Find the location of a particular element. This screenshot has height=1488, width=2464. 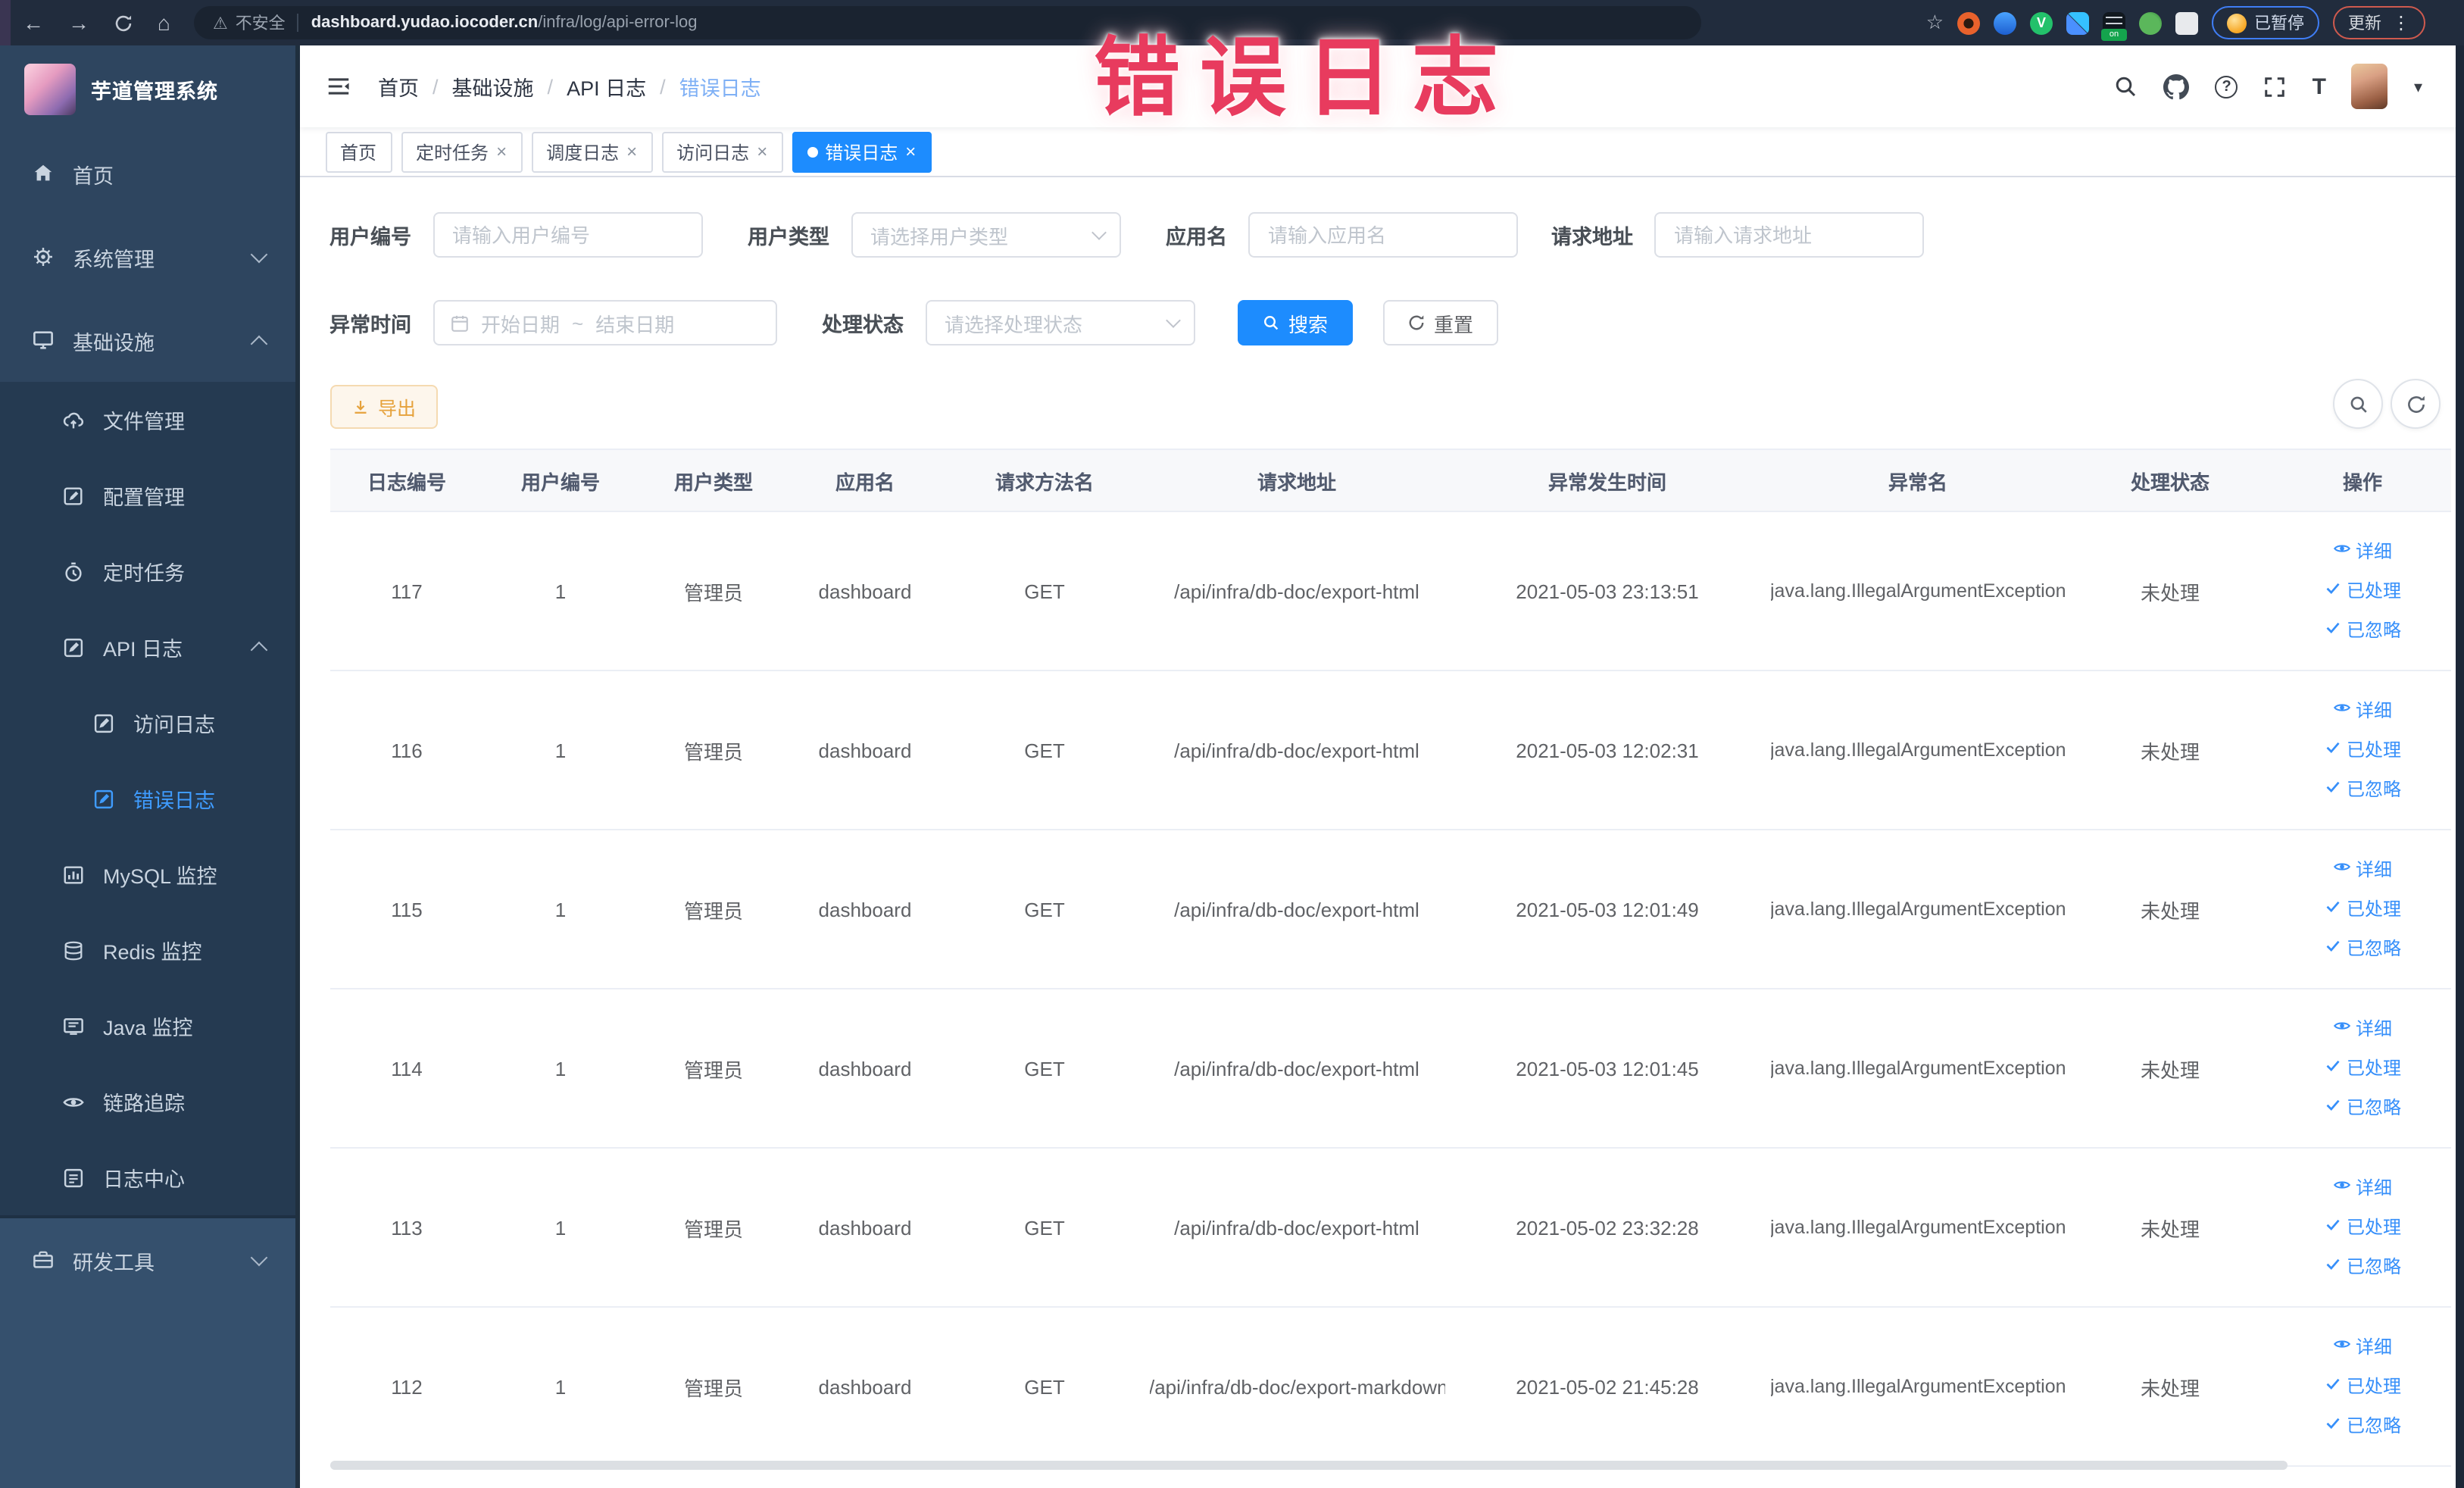

chevron-down-icon is located at coordinates (1098, 232).